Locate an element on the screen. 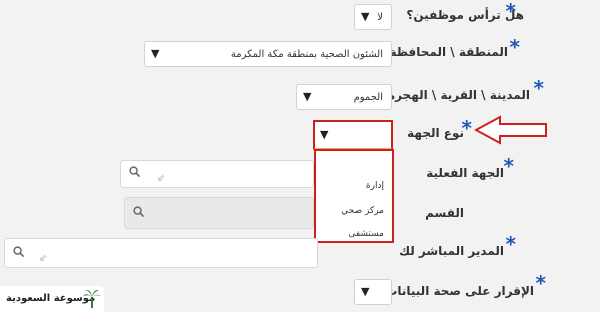  entity-type-label: نوع الجهة is located at coordinates (435, 133).